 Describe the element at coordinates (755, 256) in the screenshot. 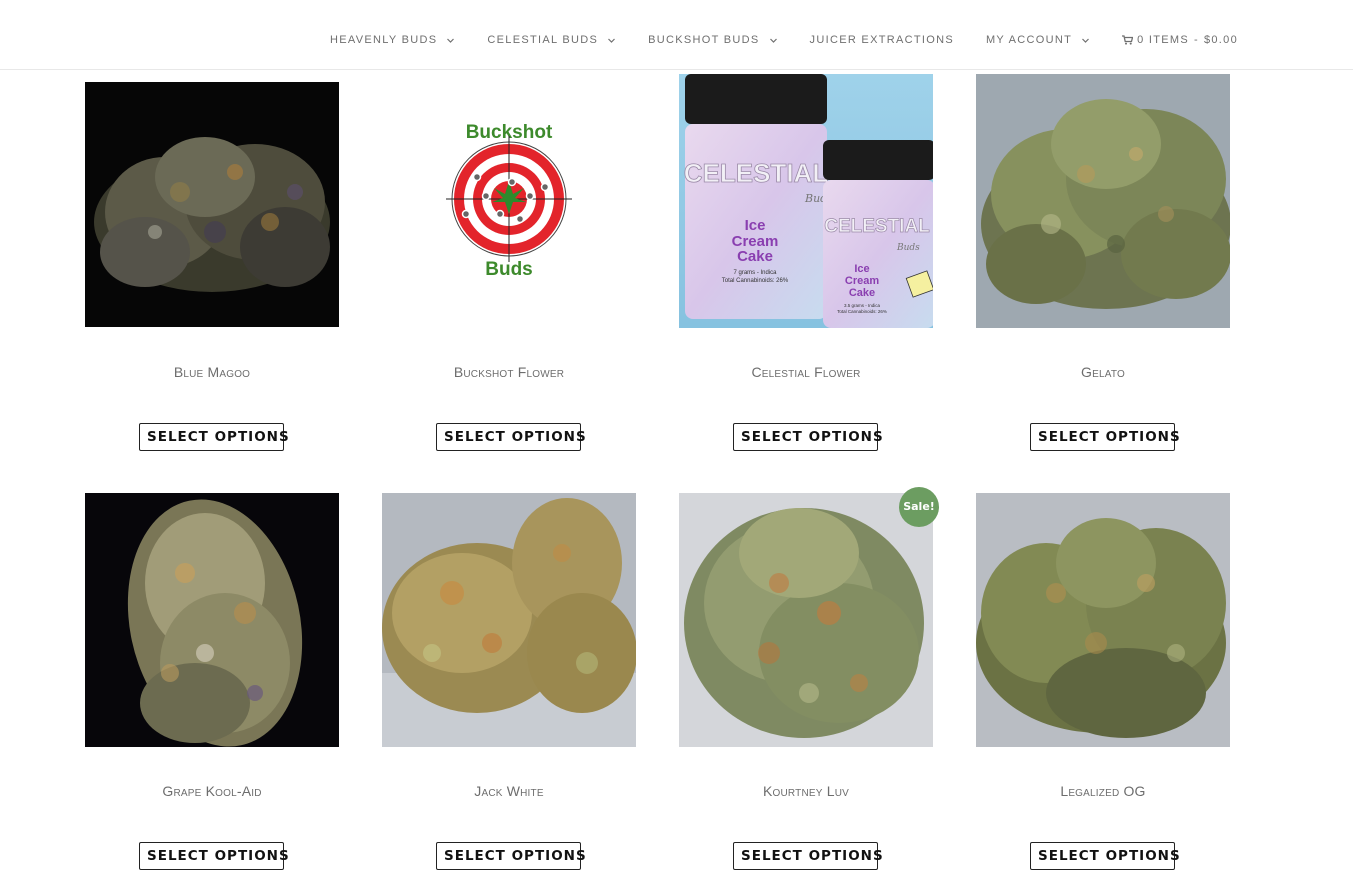

I see `jar-strain-line3: Cake` at that location.